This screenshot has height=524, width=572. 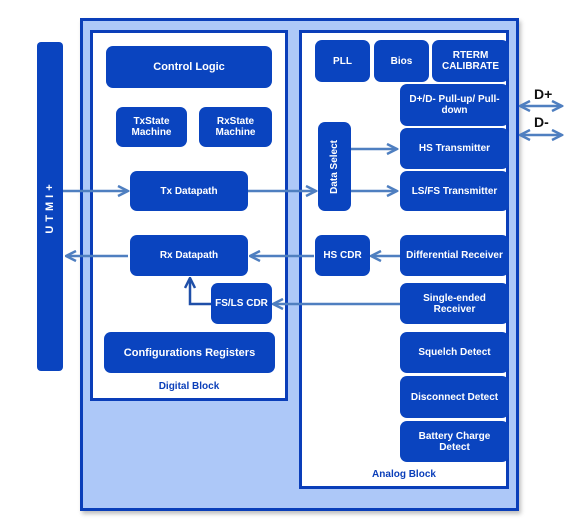 I want to click on disconnect-detect-block: Disconnect Detect, so click(x=454, y=397).